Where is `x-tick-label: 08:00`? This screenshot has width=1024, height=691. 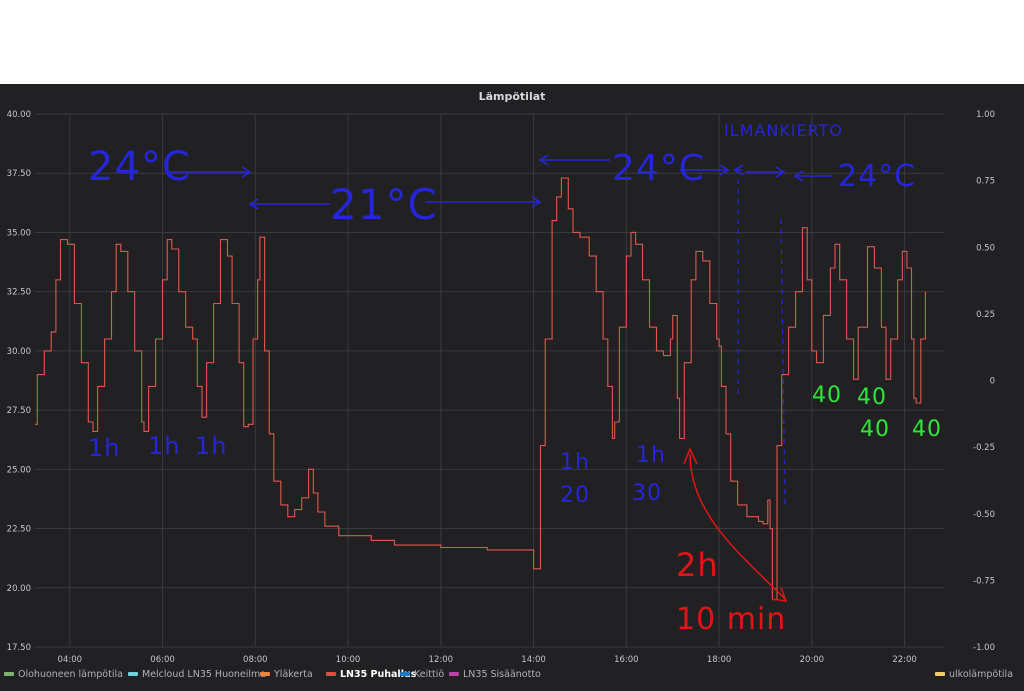
x-tick-label: 08:00 is located at coordinates (255, 660).